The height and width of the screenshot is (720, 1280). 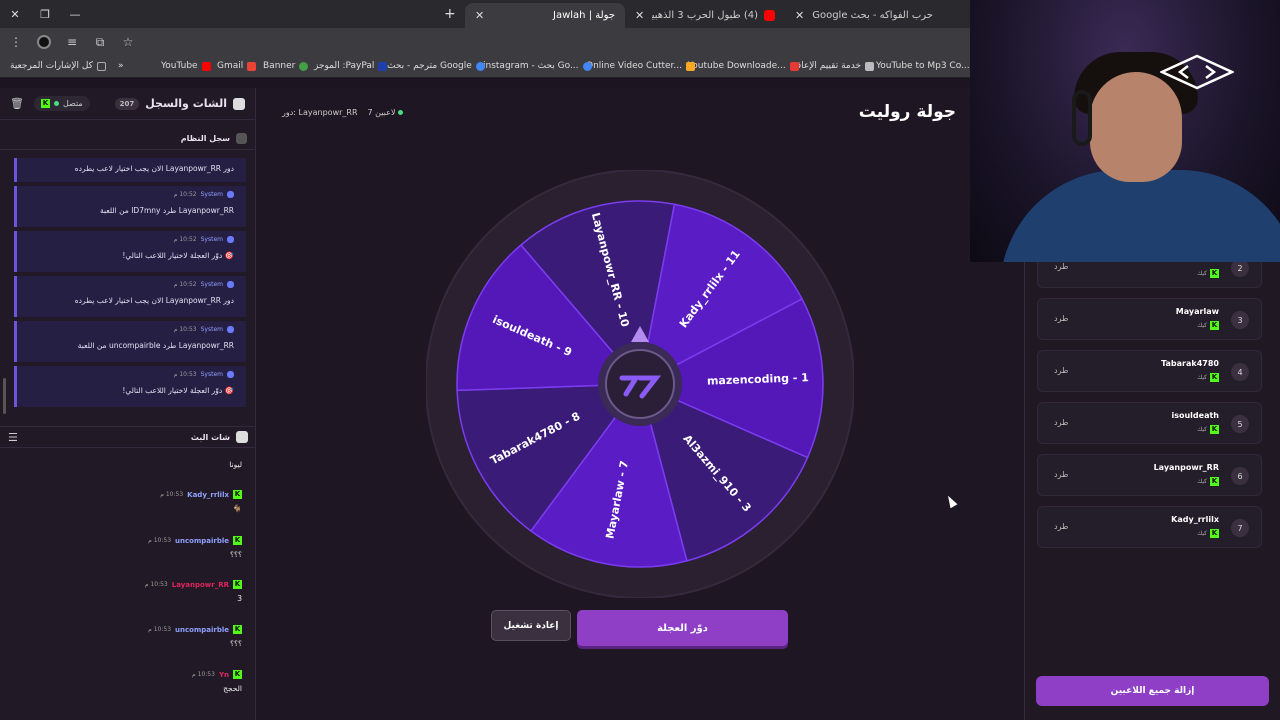 I want to click on tab-title: جولة | Jawlah, so click(x=584, y=15).